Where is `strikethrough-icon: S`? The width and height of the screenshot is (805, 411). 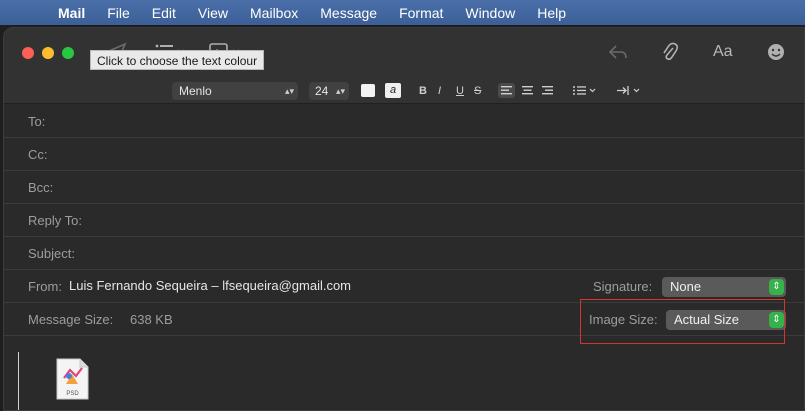 strikethrough-icon: S is located at coordinates (477, 91).